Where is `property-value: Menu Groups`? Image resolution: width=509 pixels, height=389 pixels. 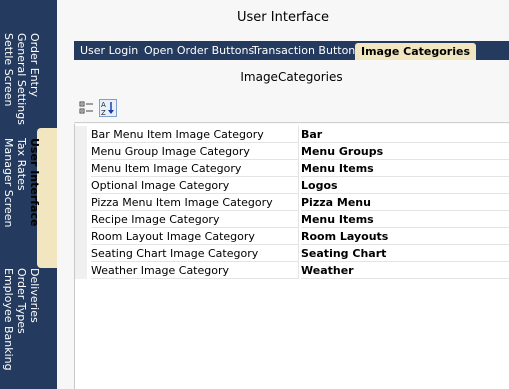
property-value: Menu Groups is located at coordinates (405, 151).